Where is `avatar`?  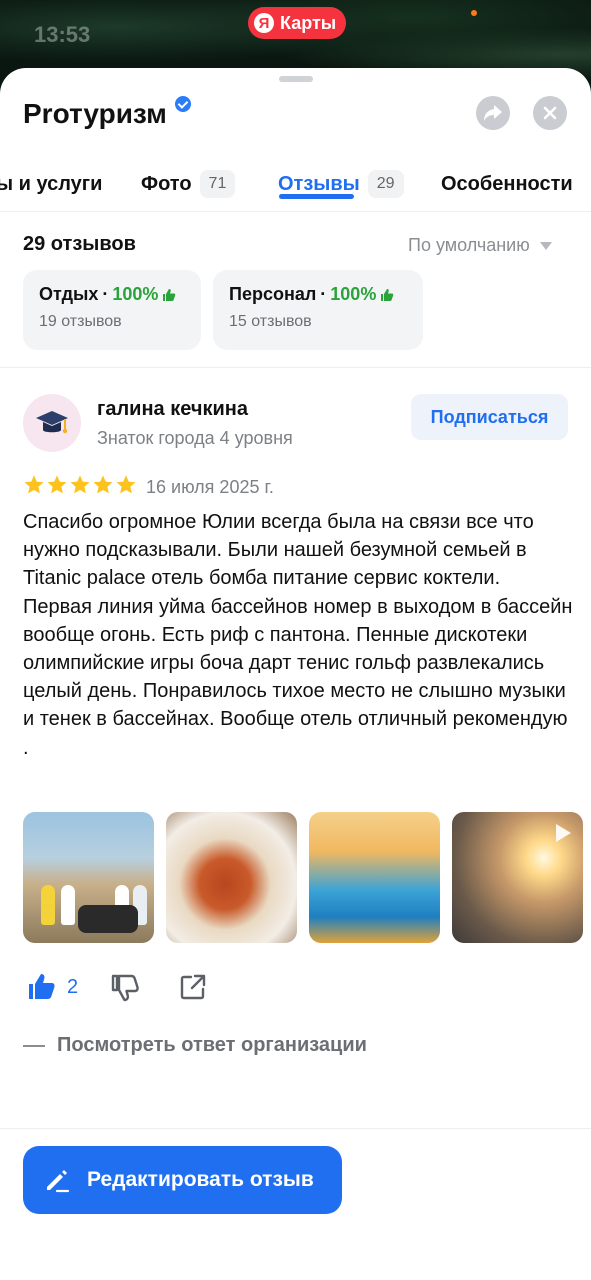
avatar is located at coordinates (52, 423).